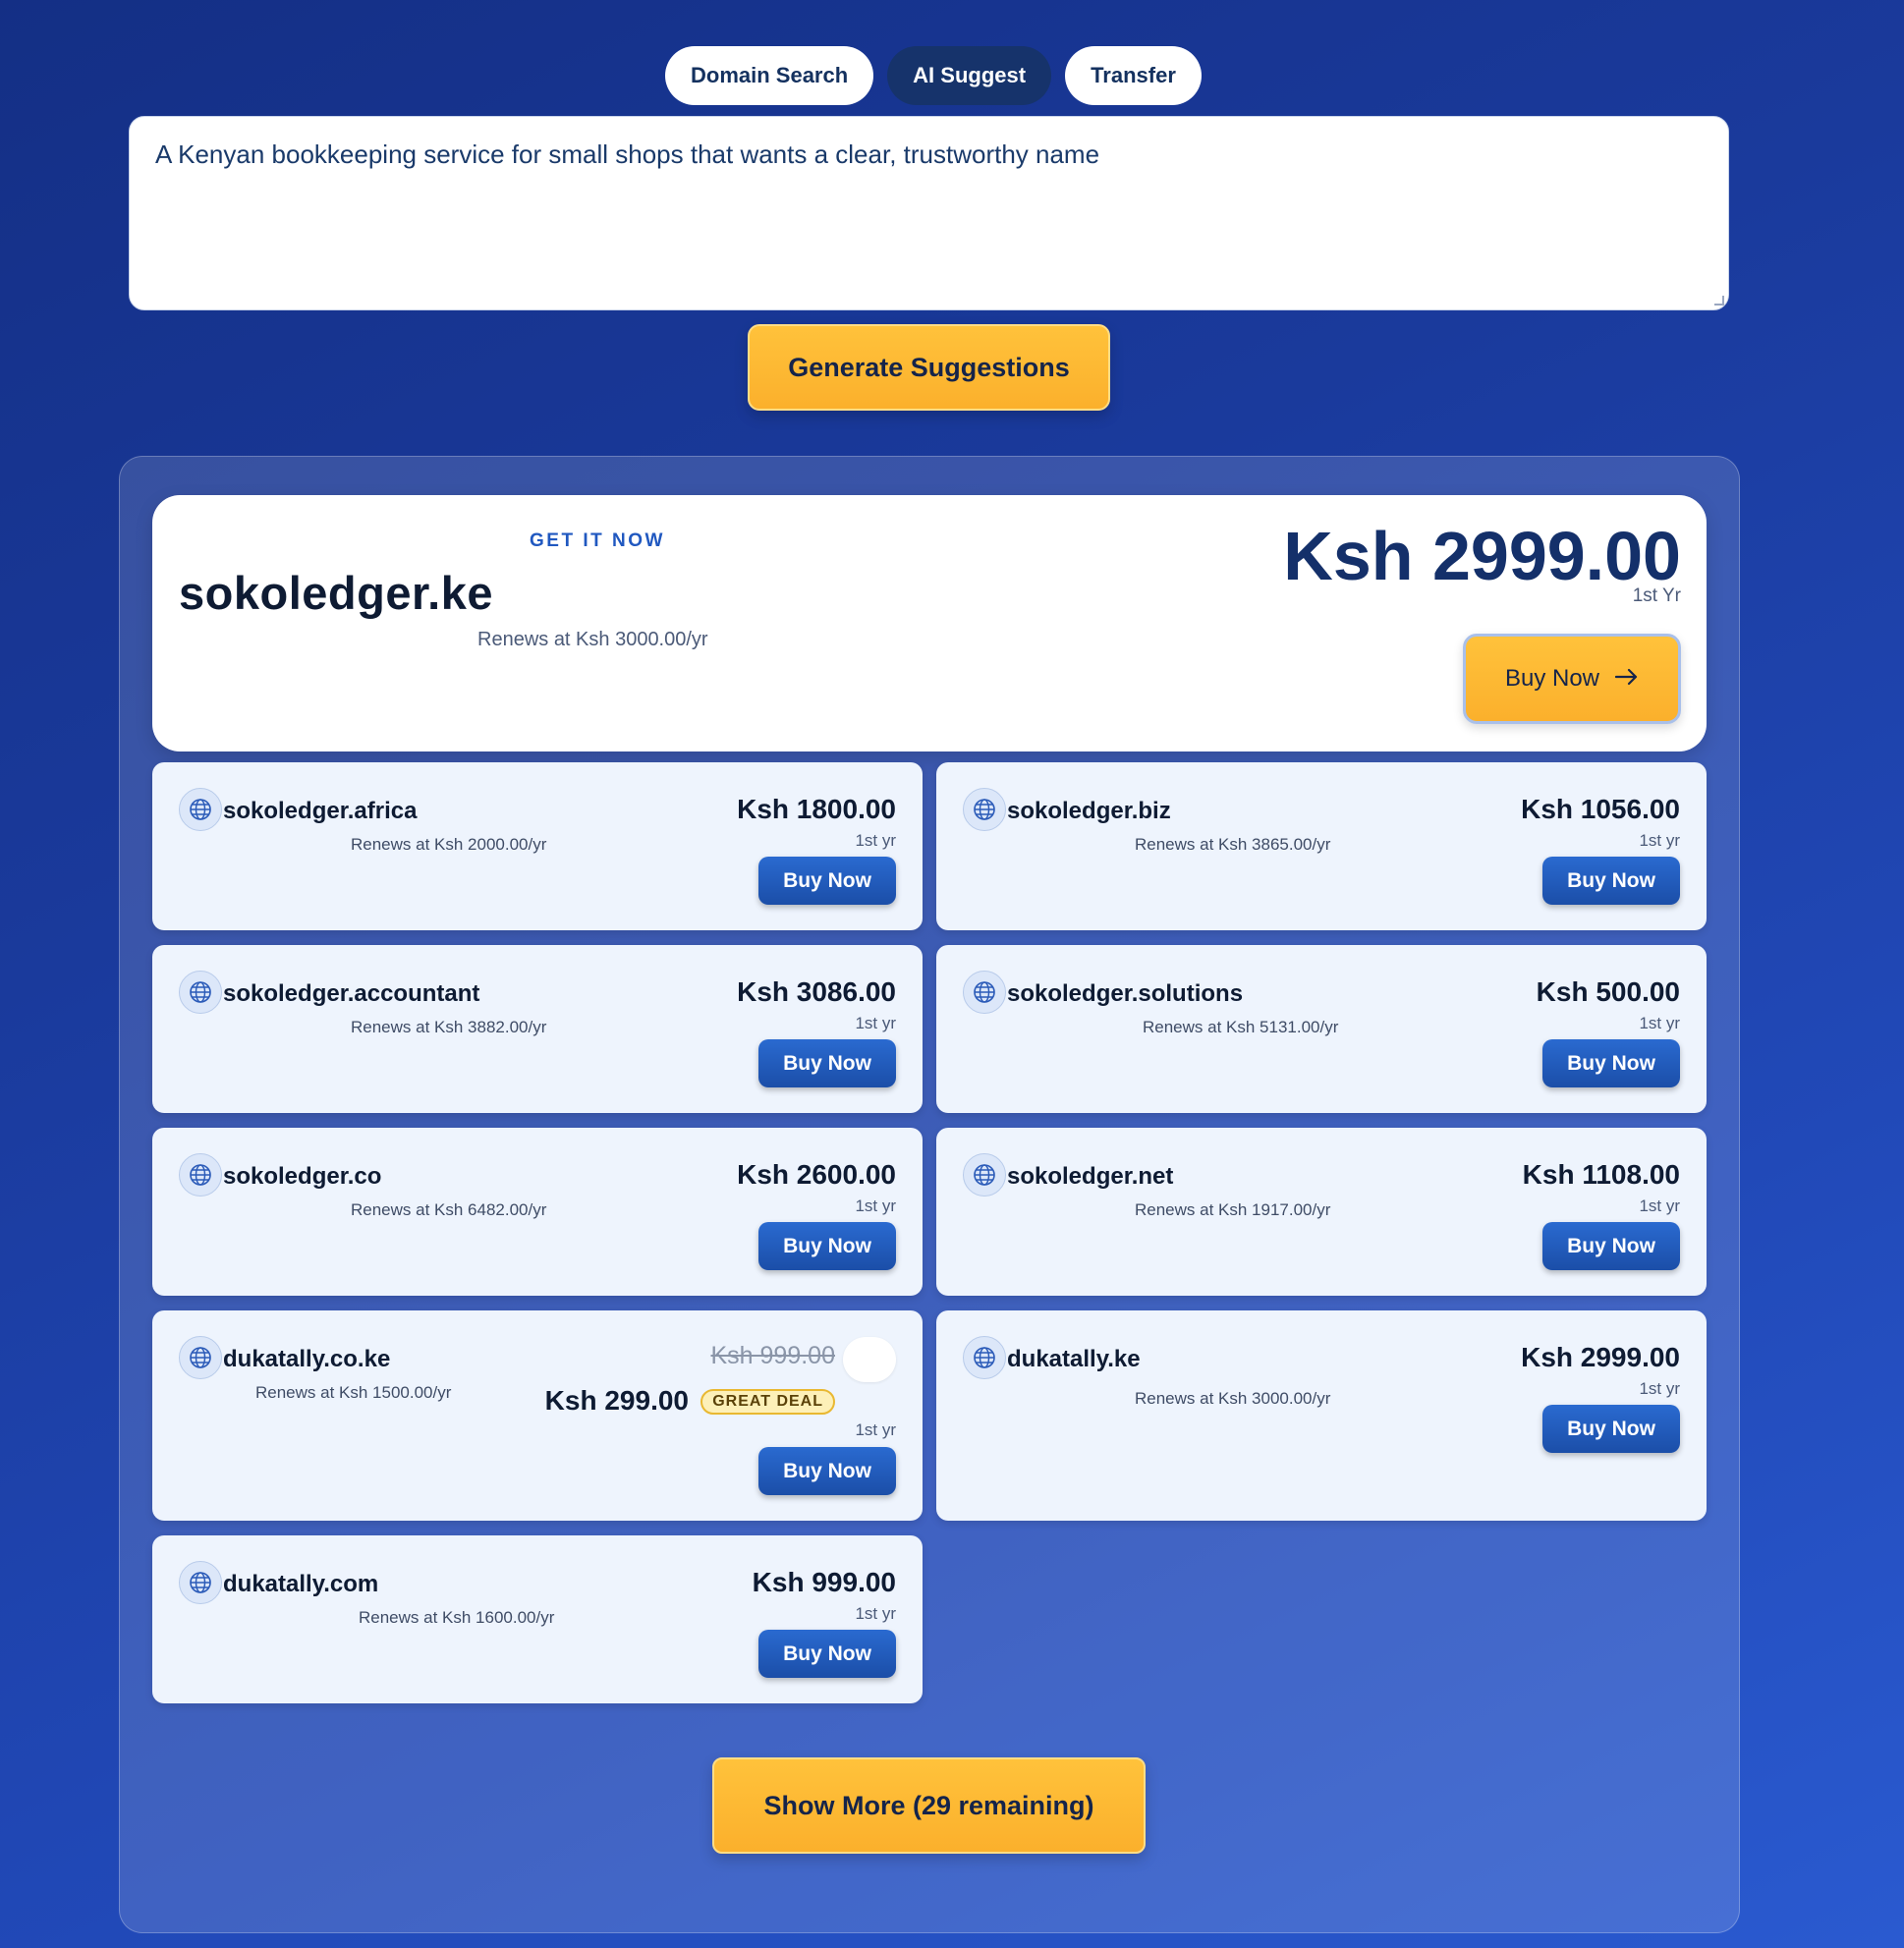 Image resolution: width=1904 pixels, height=1948 pixels. I want to click on result-renewal: Renews at Ksh 1500.00/yr, so click(353, 1392).